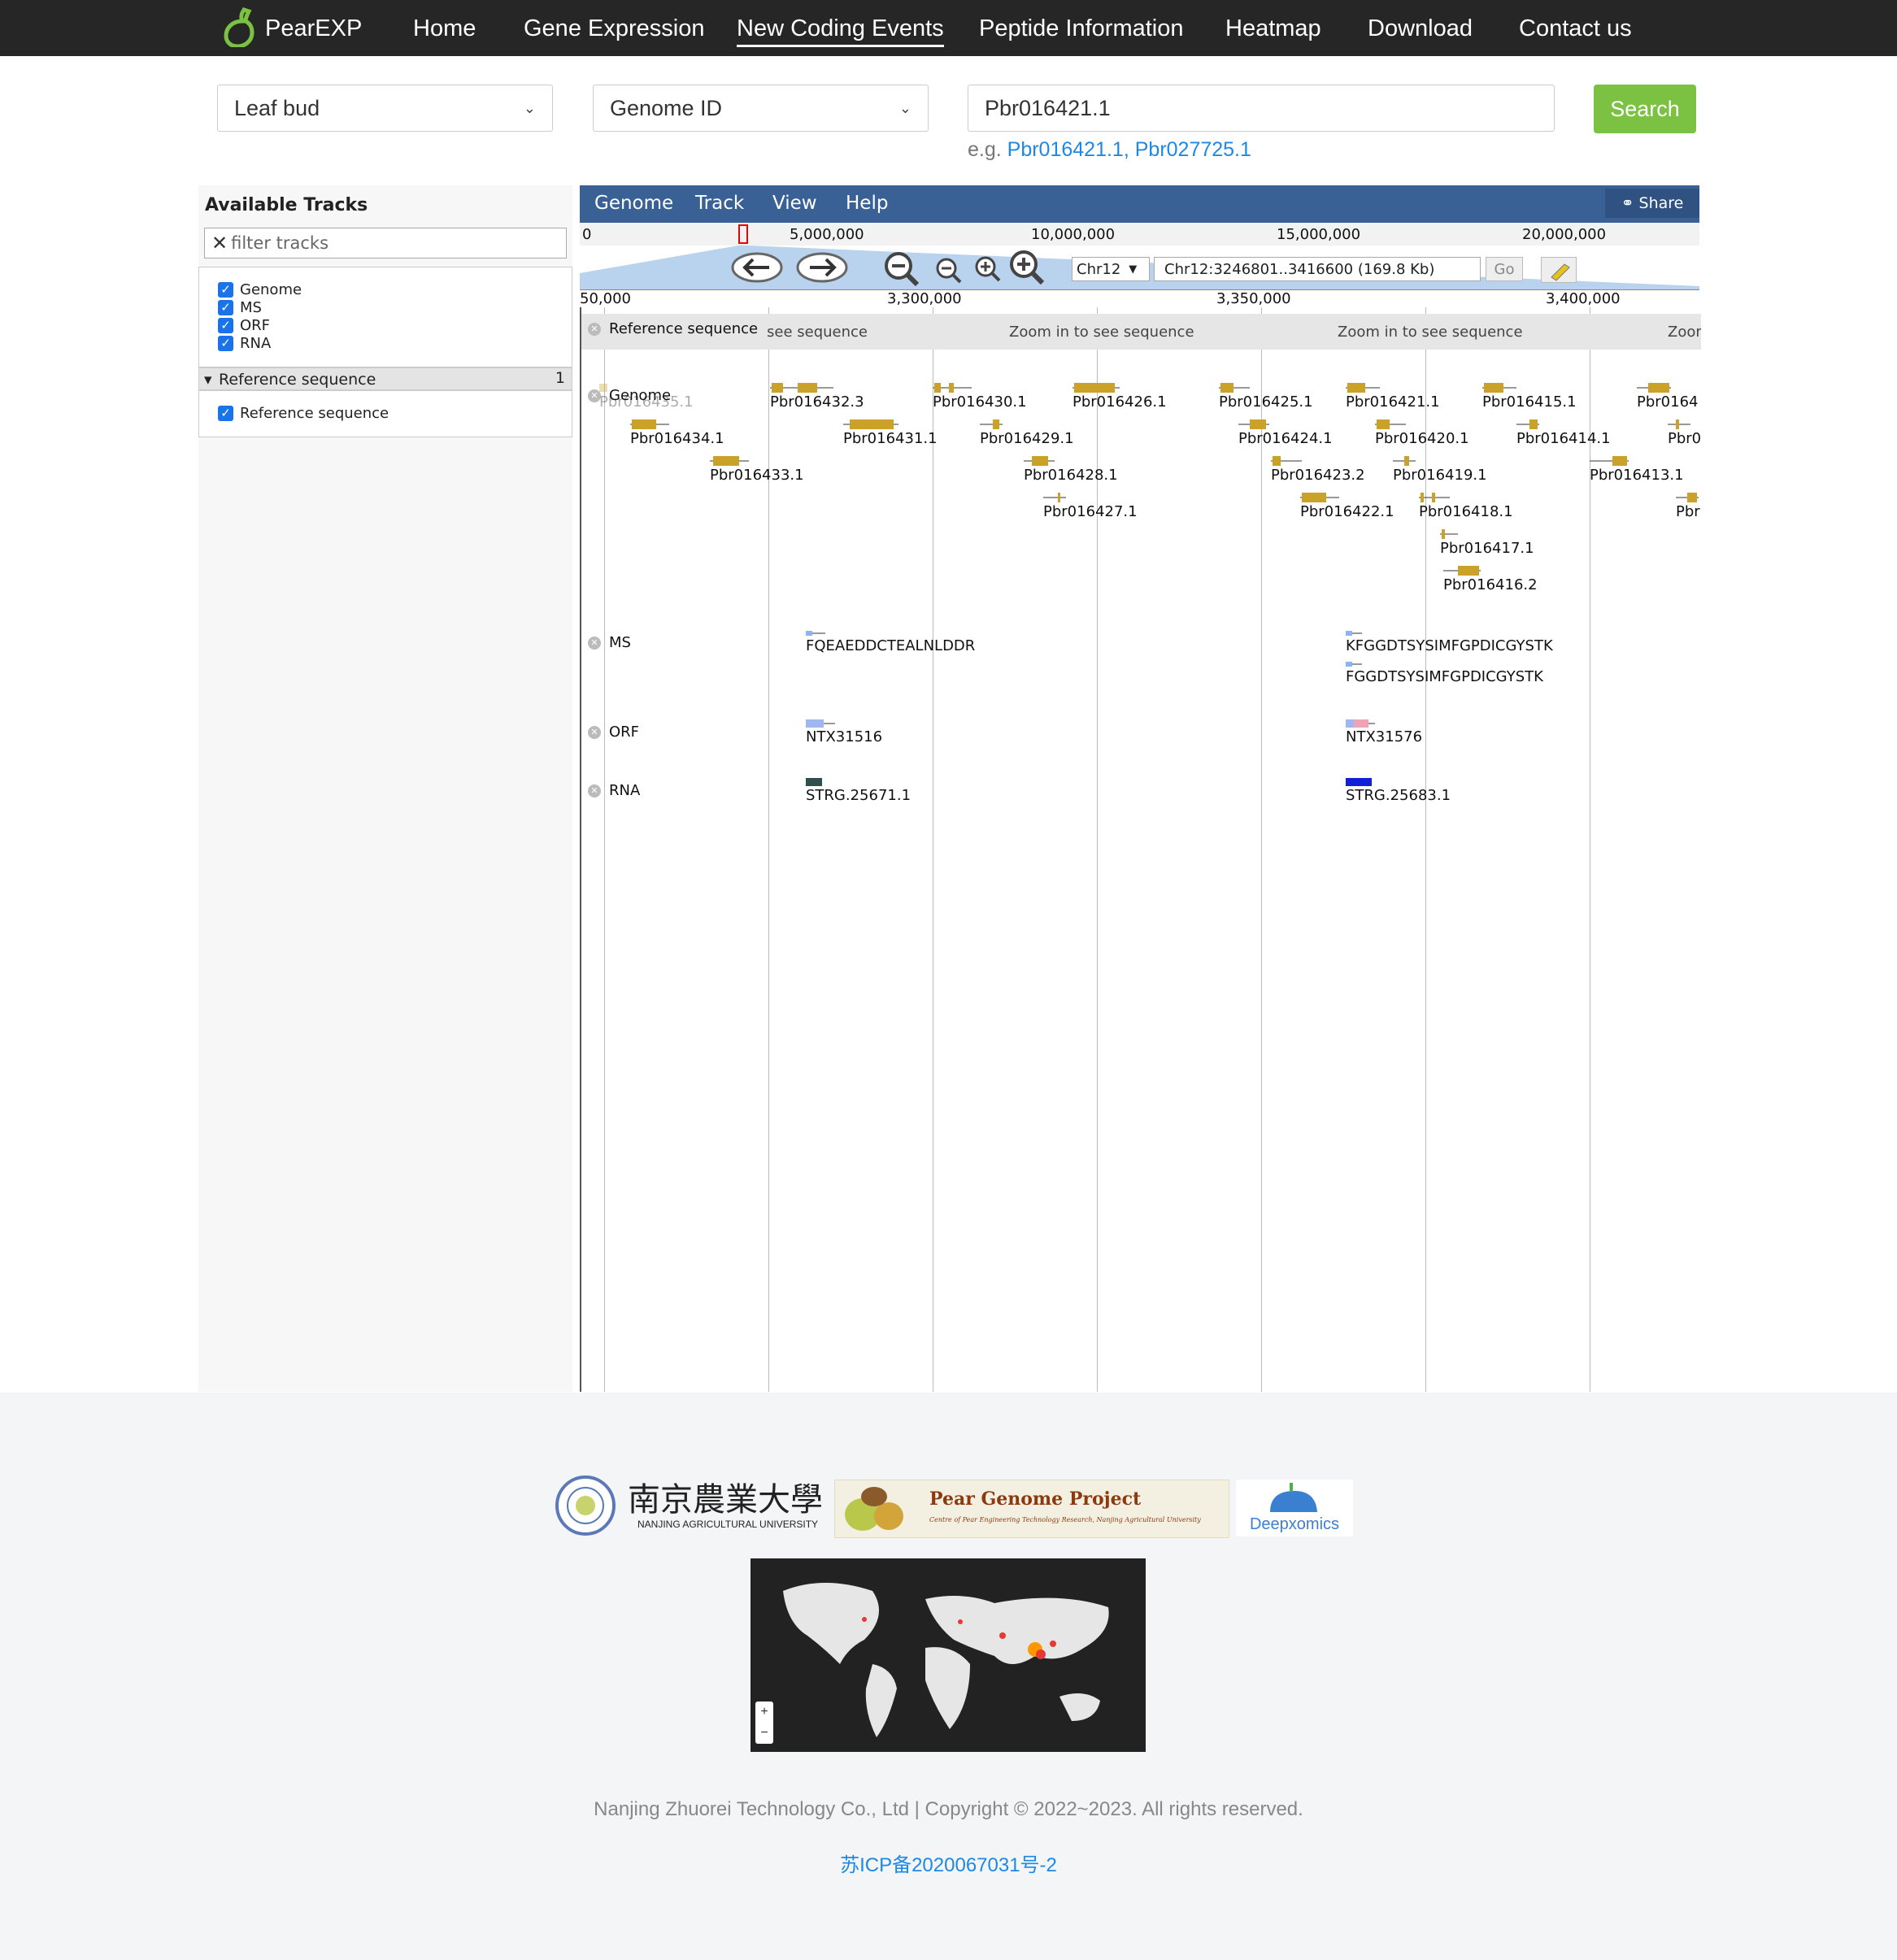 Image resolution: width=1897 pixels, height=1960 pixels. I want to click on gene-feature: Pbr016430.1, so click(980, 396).